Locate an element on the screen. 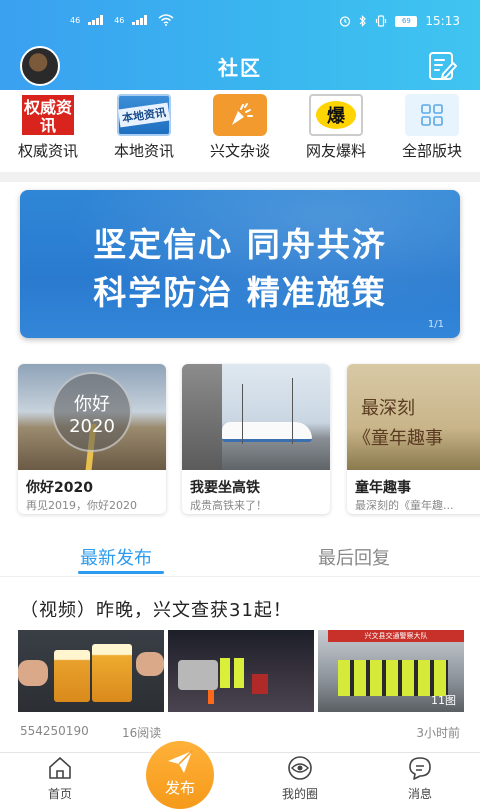 The height and width of the screenshot is (809, 480). card-image-road: 你好 2020 is located at coordinates (92, 417).